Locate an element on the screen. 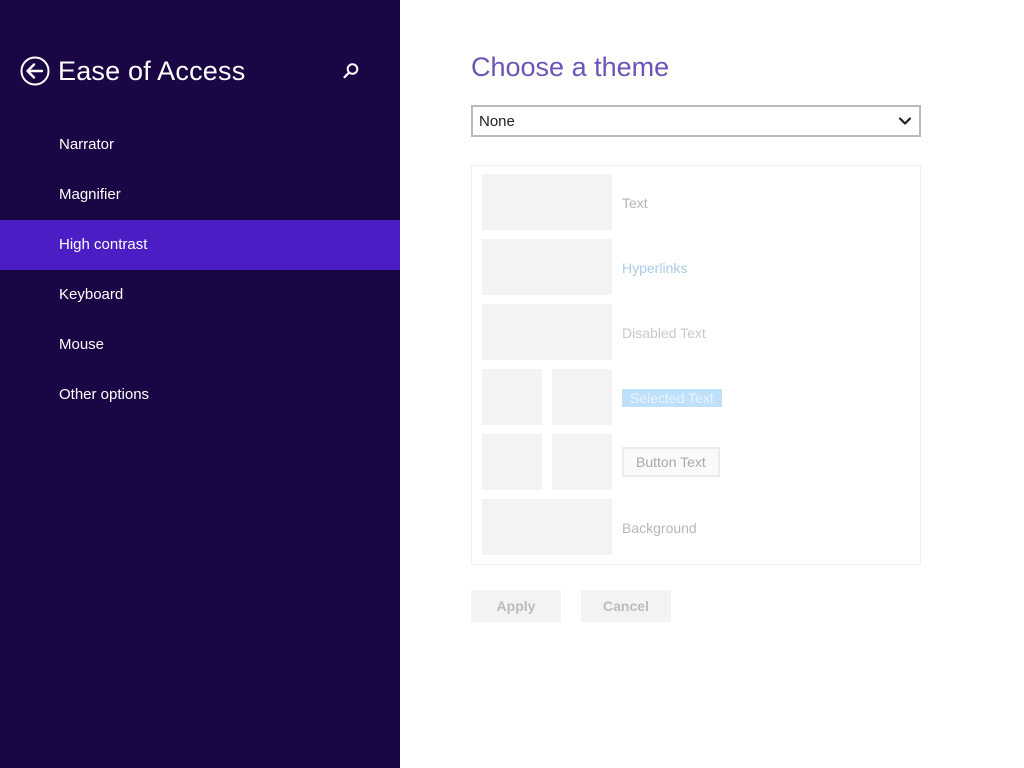  page-title: Choose a theme is located at coordinates (570, 67).